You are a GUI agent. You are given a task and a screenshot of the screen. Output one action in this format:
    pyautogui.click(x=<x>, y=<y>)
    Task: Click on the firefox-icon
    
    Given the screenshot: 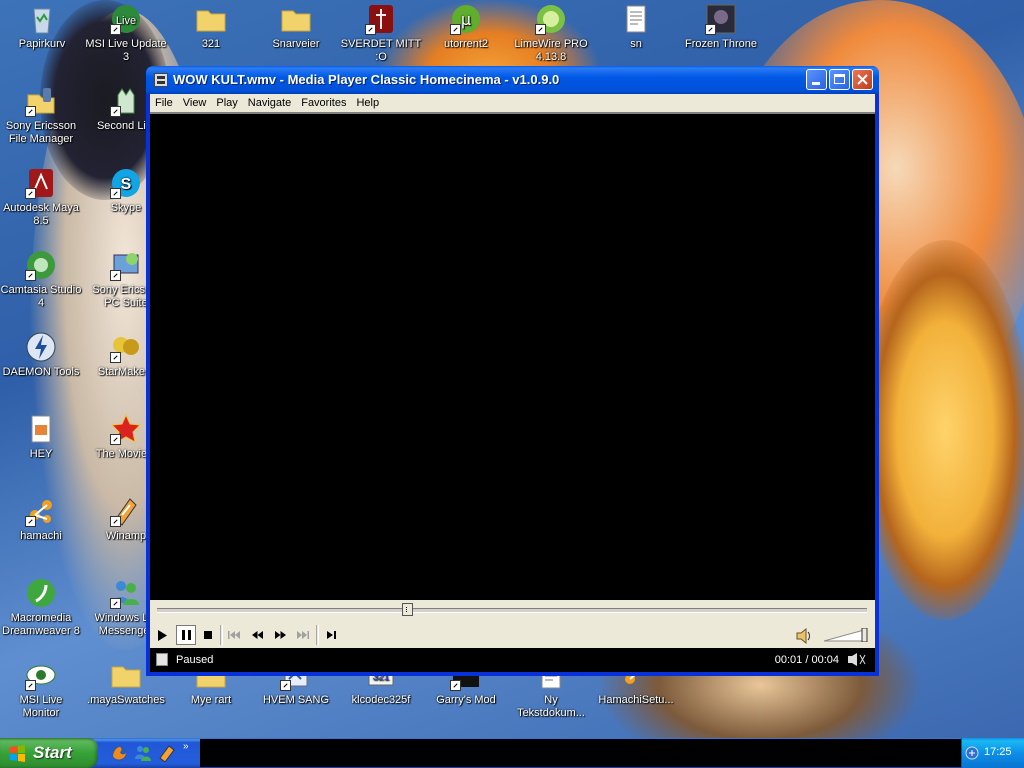 What is the action you would take?
    pyautogui.click(x=119, y=753)
    